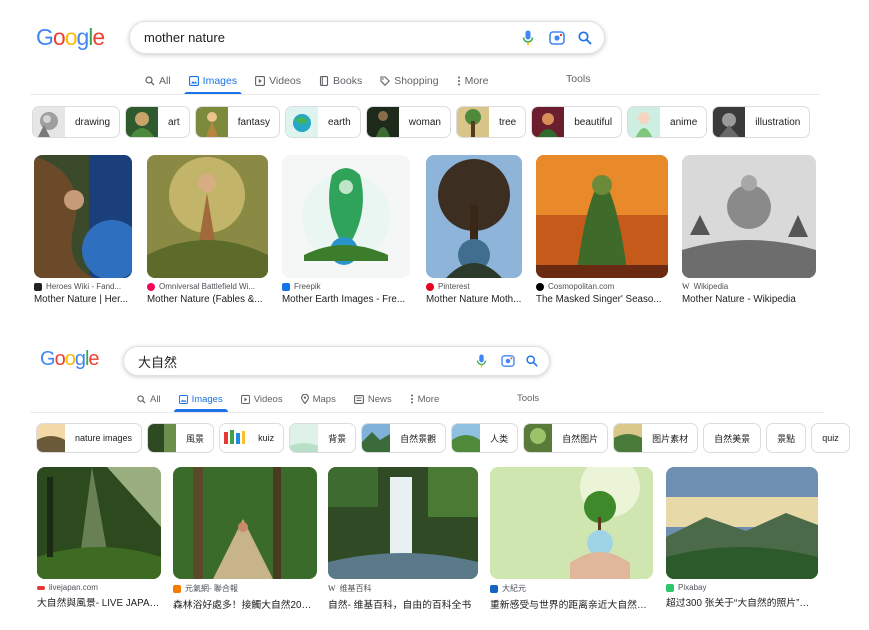 This screenshot has width=869, height=630. What do you see at coordinates (749, 299) in the screenshot?
I see `result-title: Mother Nature - Wikipedia` at bounding box center [749, 299].